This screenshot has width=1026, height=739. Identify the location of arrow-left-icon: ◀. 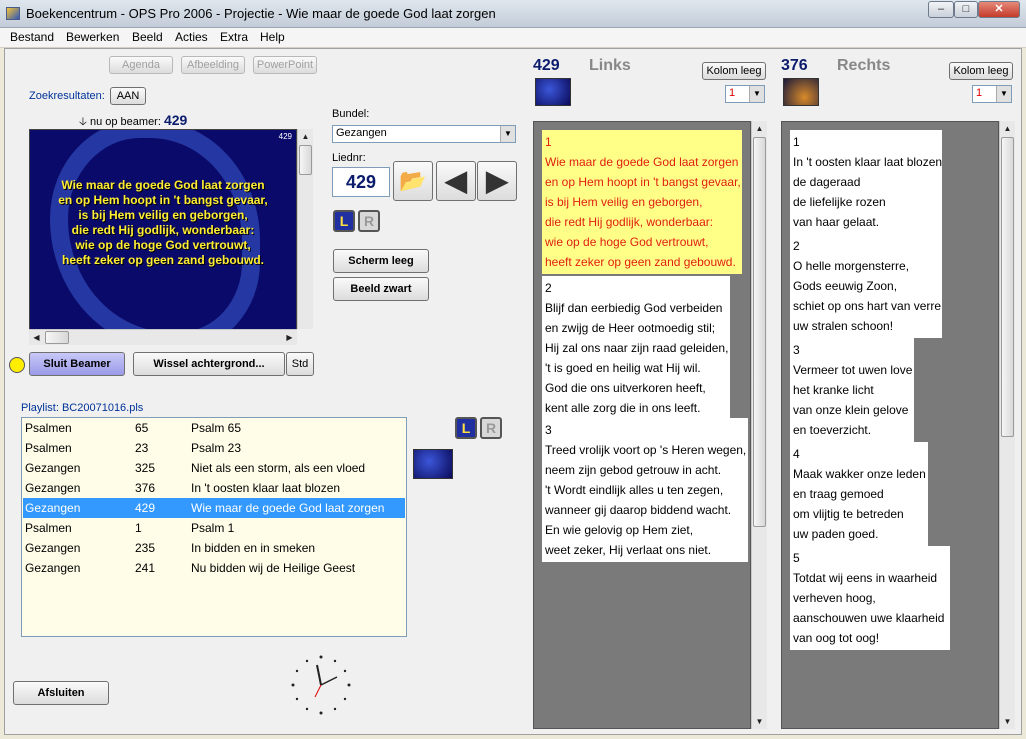
(456, 180).